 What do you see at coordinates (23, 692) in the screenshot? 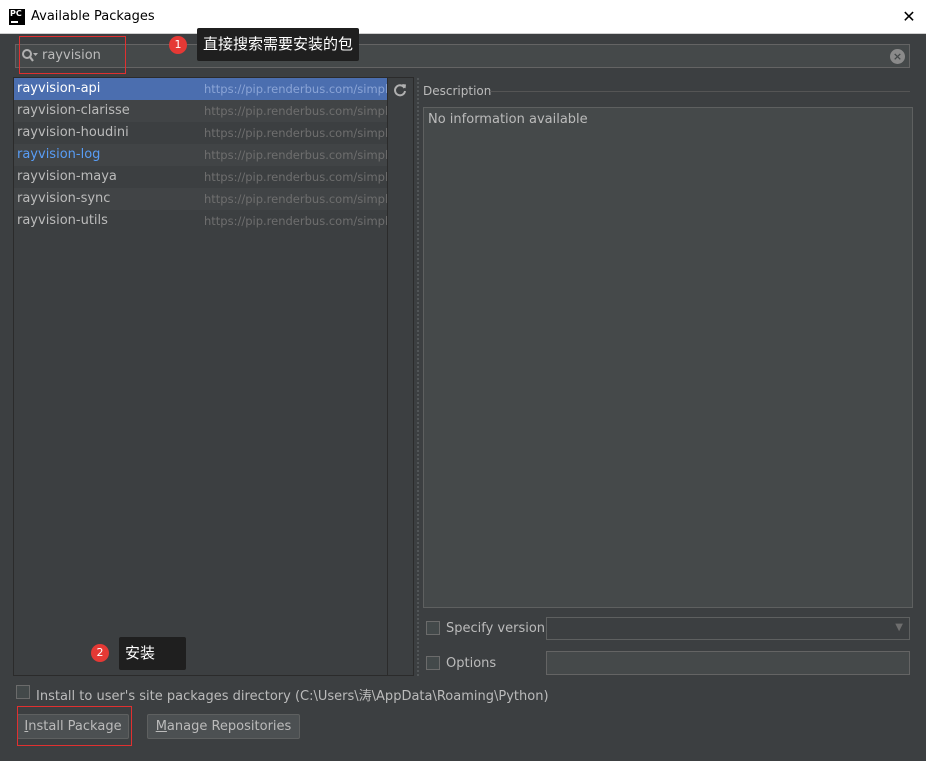
I see `install-user-site-checkbox` at bounding box center [23, 692].